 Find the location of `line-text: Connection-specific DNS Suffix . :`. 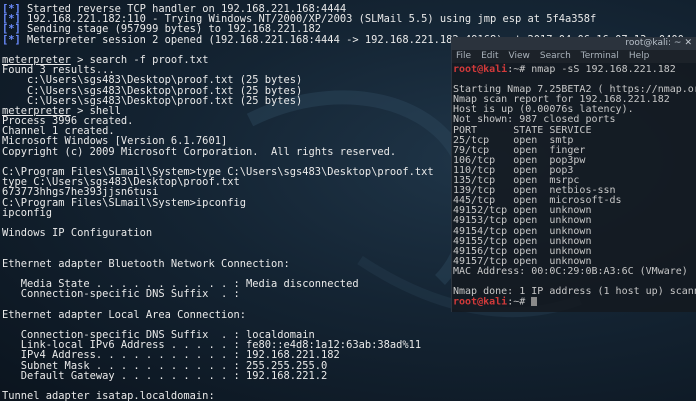

line-text: Connection-specific DNS Suffix . : is located at coordinates (121, 294).